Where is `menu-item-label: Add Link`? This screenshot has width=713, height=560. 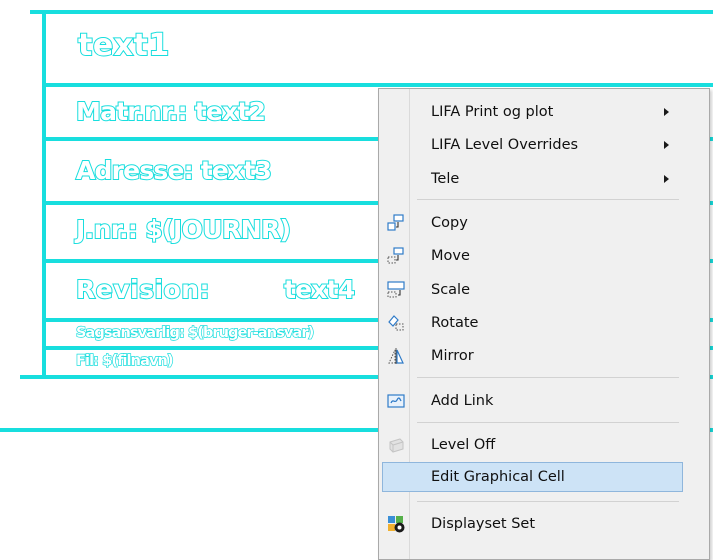
menu-item-label: Add Link is located at coordinates (462, 401).